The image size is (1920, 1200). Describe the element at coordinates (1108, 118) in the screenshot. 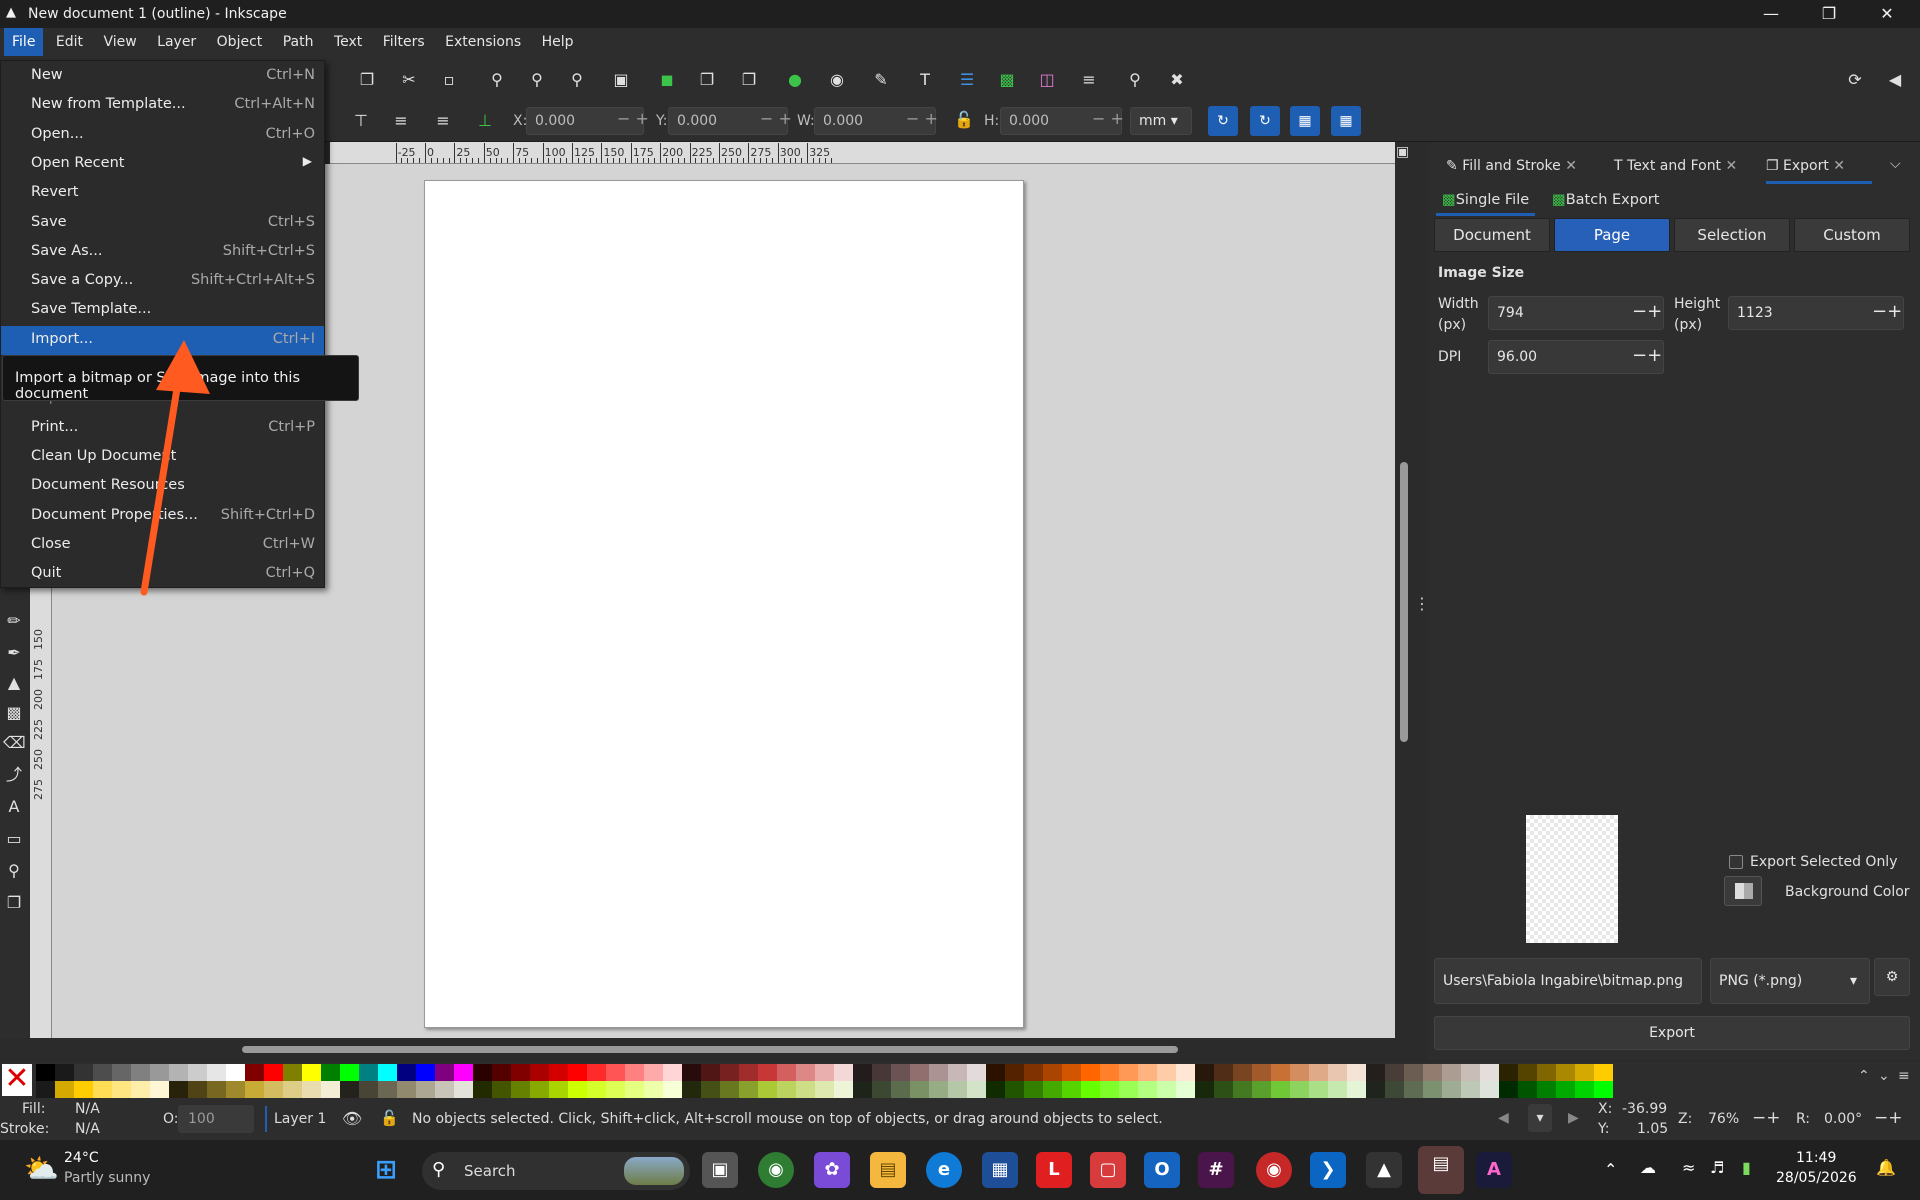

I see `h-minus-plus: − +` at that location.